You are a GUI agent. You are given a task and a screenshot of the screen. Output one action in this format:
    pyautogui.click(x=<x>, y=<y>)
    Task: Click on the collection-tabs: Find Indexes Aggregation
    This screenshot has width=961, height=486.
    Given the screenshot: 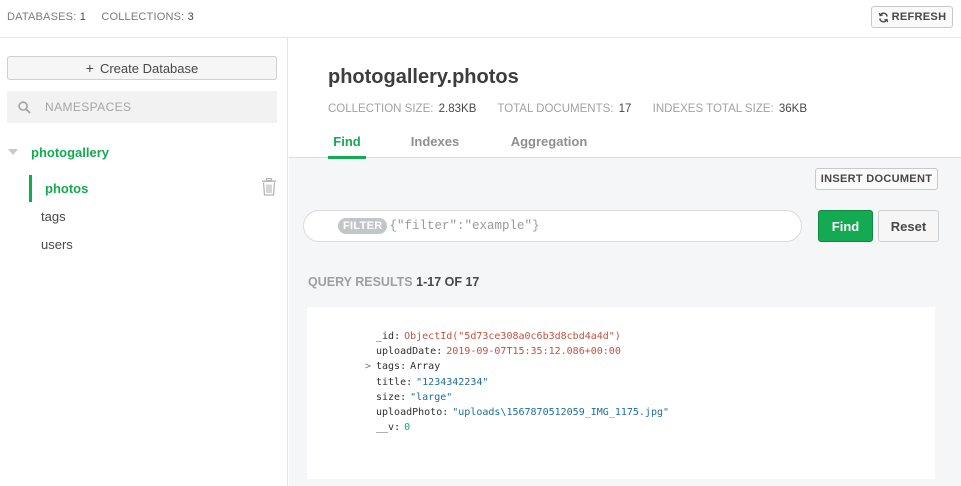 What is the action you would take?
    pyautogui.click(x=625, y=146)
    